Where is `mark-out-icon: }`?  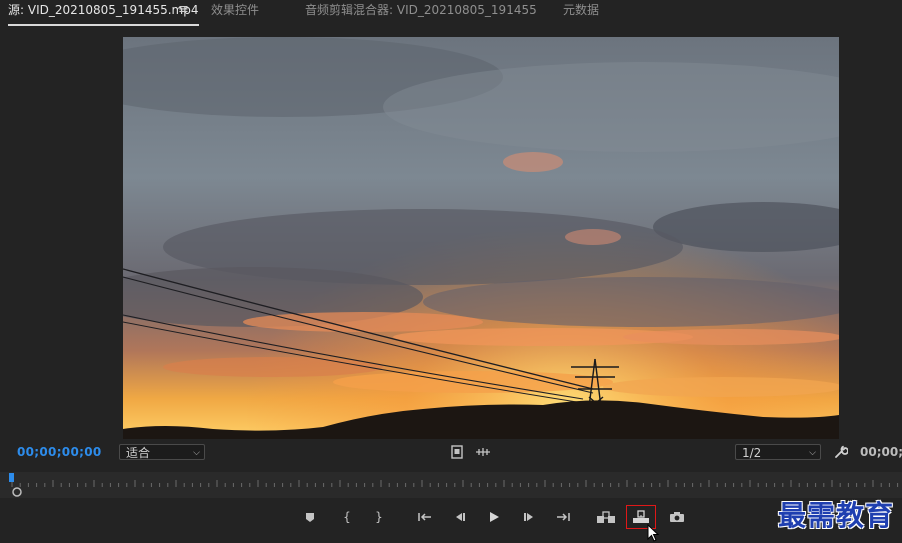 mark-out-icon: } is located at coordinates (379, 517).